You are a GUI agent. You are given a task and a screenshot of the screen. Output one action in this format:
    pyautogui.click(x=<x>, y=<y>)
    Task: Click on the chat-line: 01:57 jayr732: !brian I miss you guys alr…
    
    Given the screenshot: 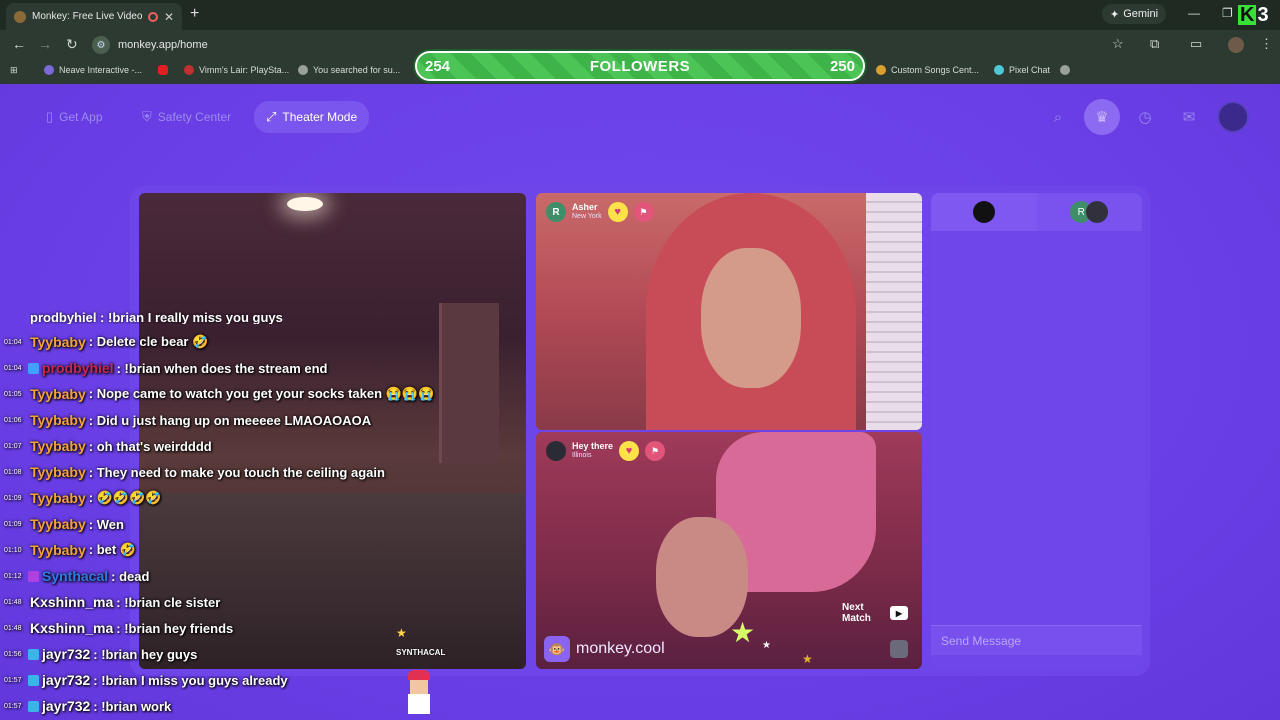 What is the action you would take?
    pyautogui.click(x=146, y=680)
    